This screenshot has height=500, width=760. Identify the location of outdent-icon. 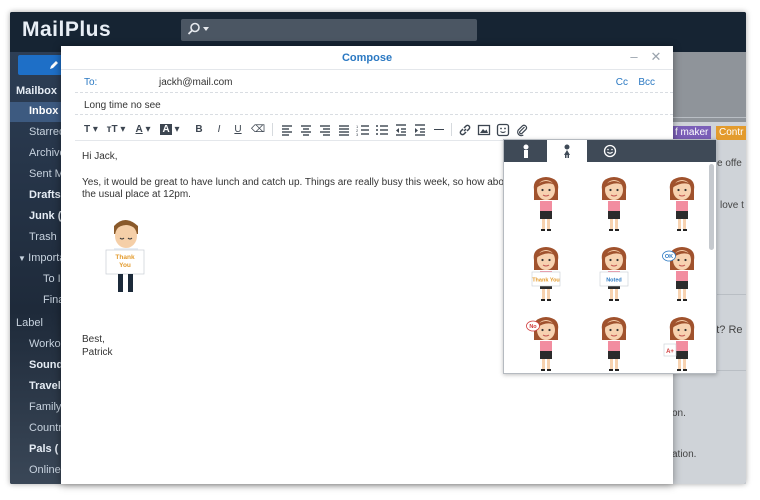
(401, 130).